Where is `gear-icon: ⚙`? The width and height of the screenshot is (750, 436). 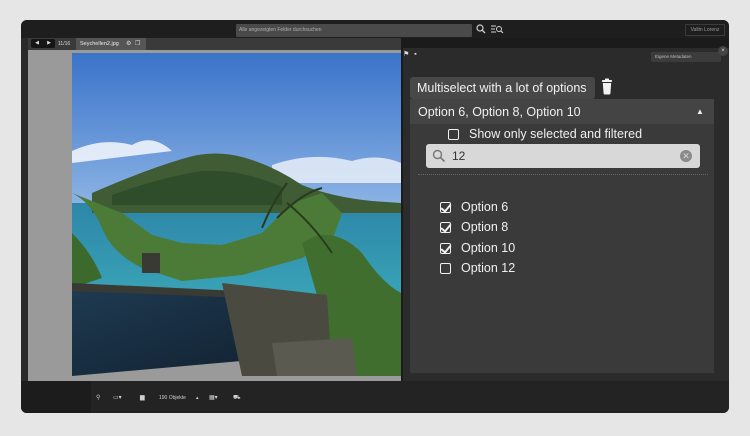 gear-icon: ⚙ is located at coordinates (128, 44).